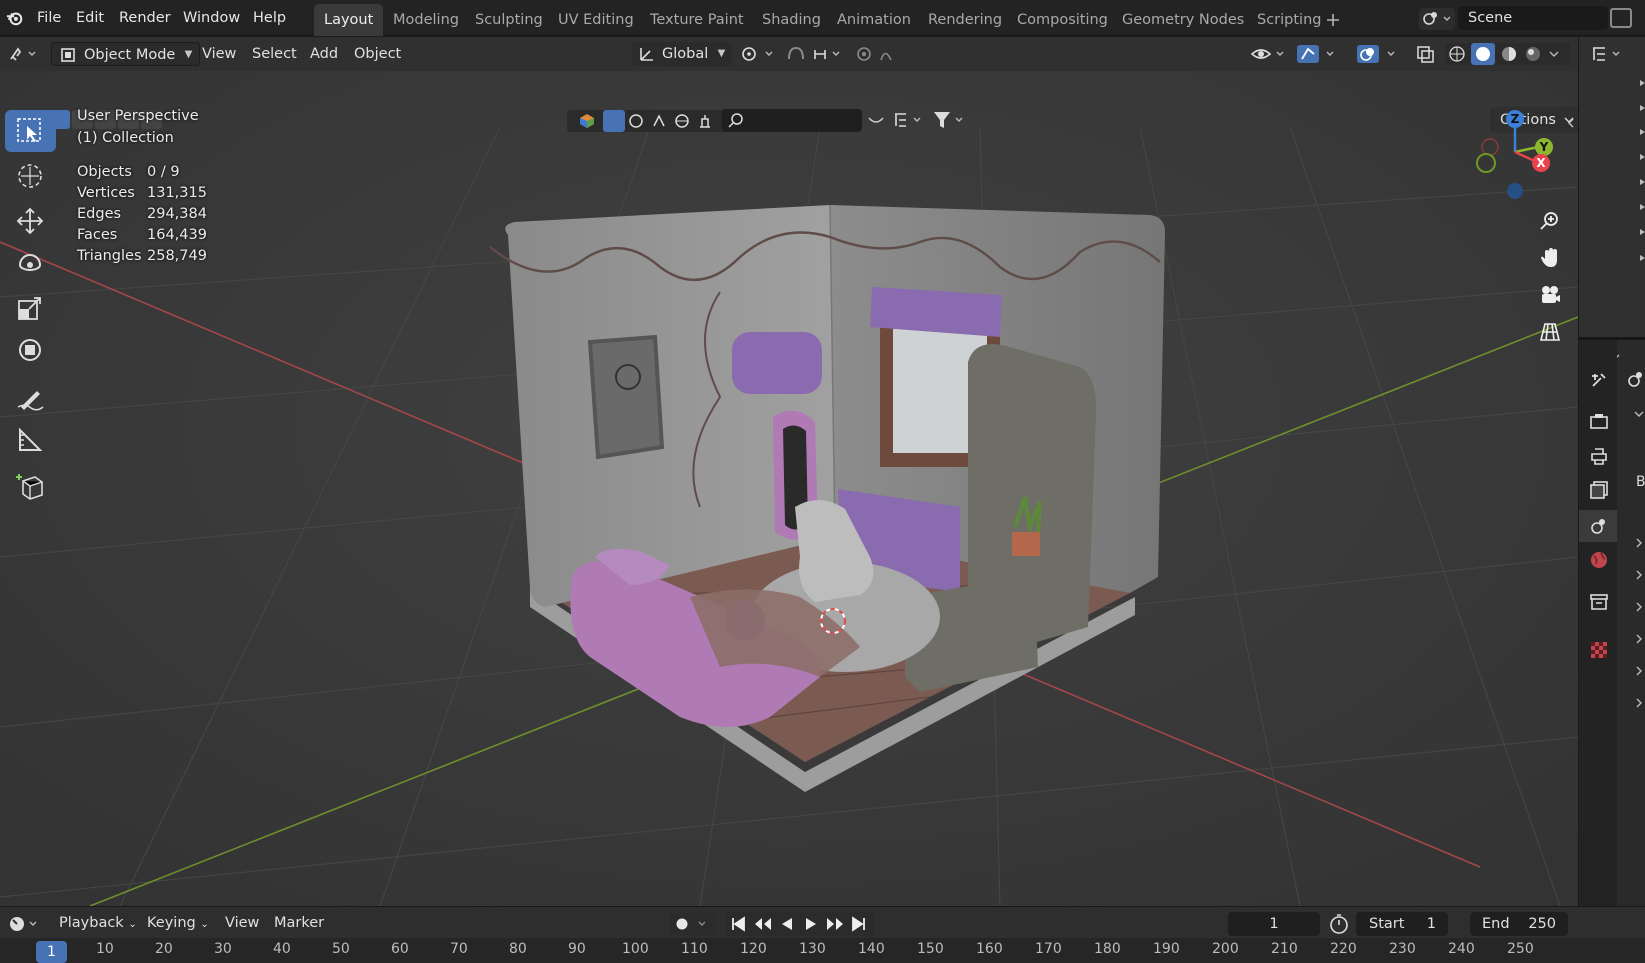  Describe the element at coordinates (1549, 295) in the screenshot. I see `camera-view-button` at that location.